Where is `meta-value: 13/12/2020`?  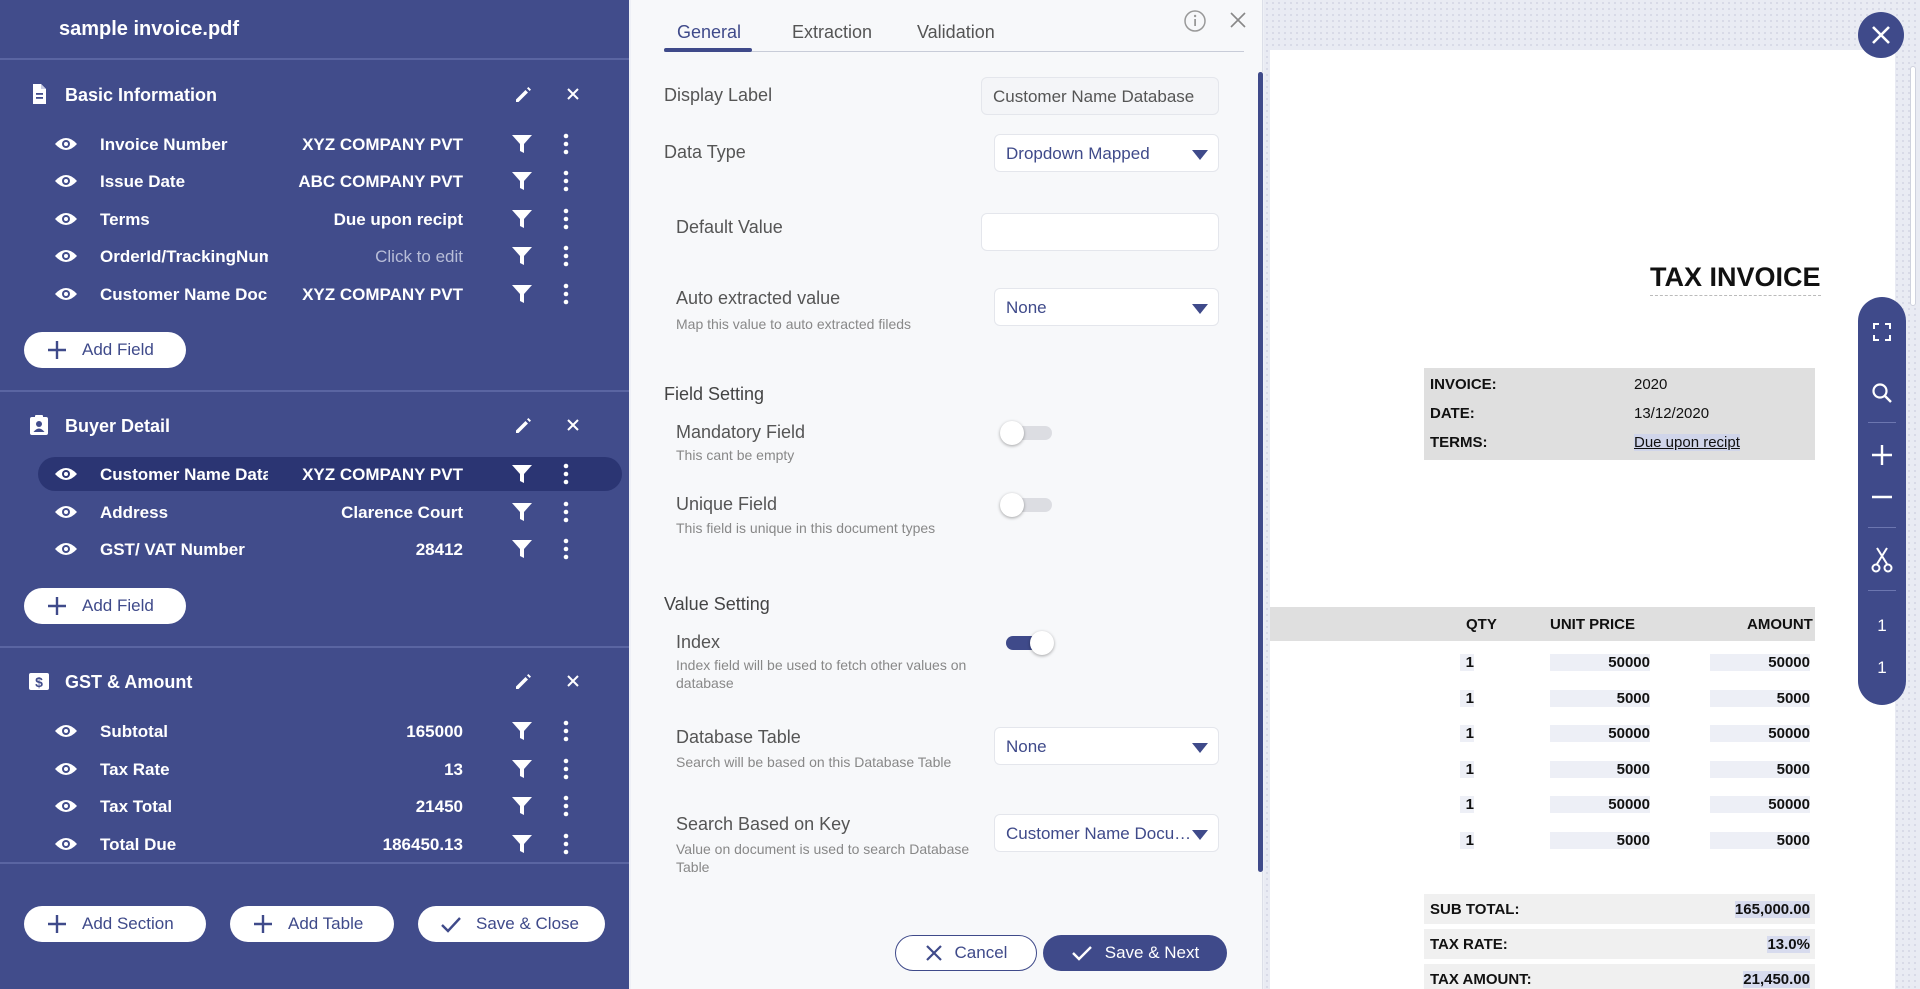
meta-value: 13/12/2020 is located at coordinates (1671, 413).